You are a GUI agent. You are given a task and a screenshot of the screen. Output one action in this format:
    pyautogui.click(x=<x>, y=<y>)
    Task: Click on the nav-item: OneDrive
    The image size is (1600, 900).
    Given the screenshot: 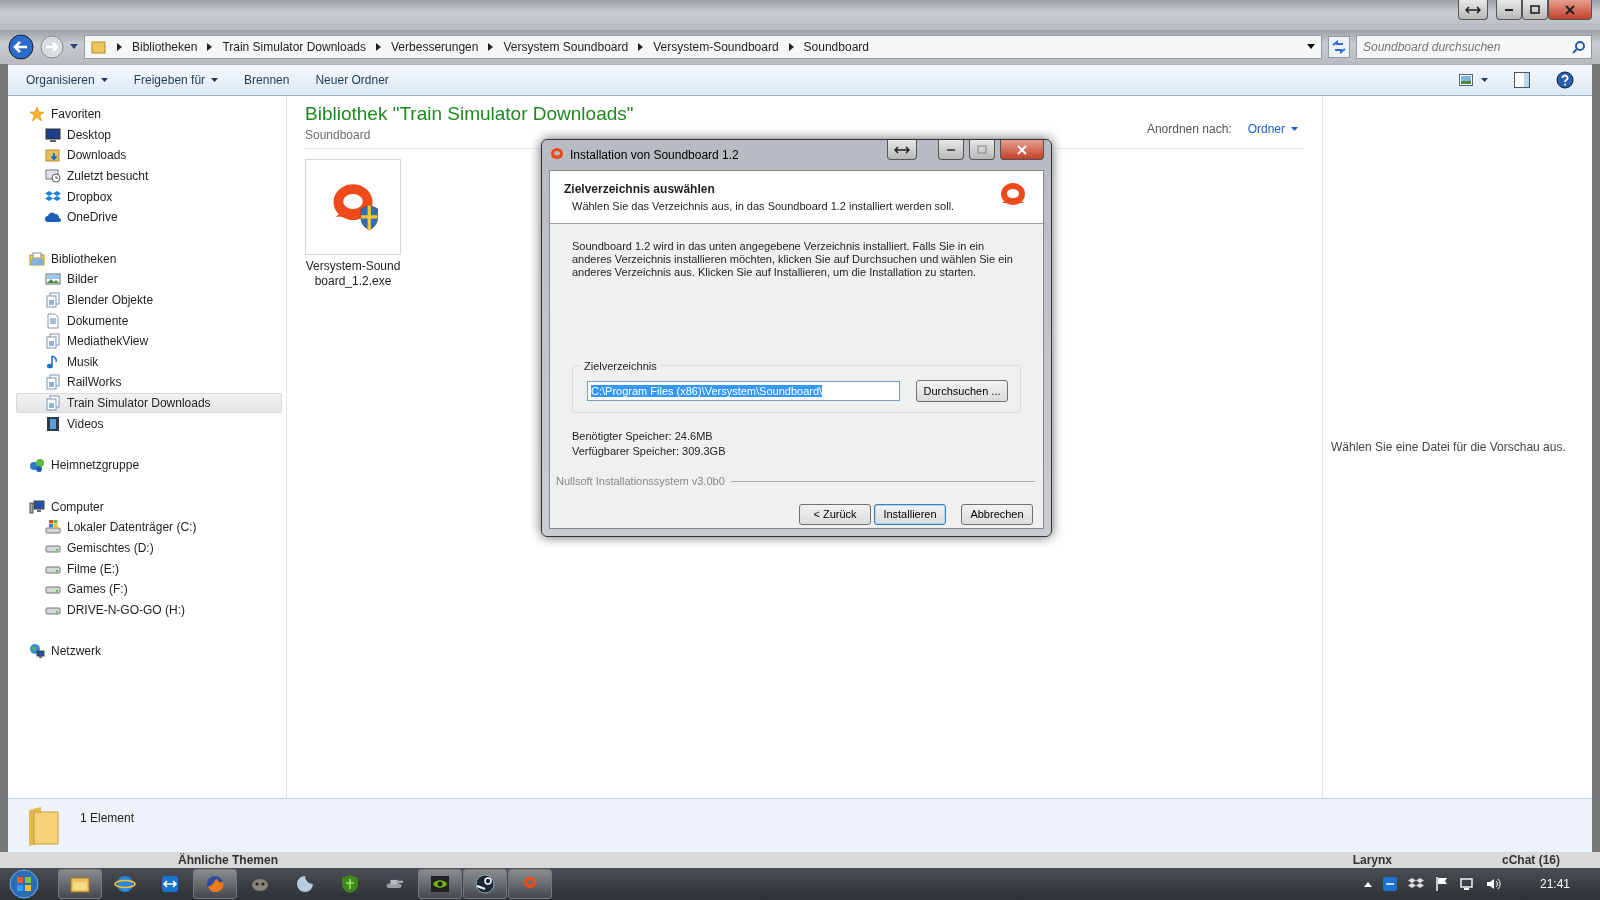 What is the action you would take?
    pyautogui.click(x=149, y=217)
    